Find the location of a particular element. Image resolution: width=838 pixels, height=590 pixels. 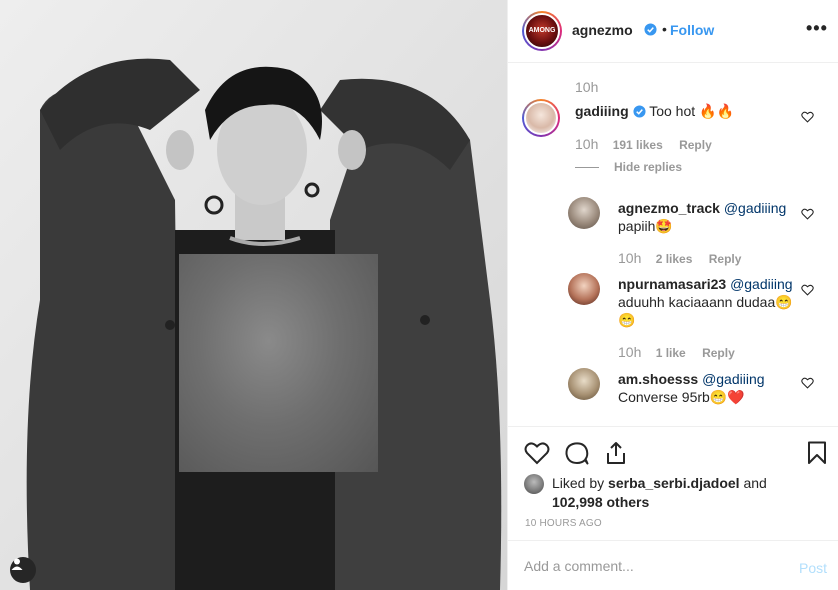

commenter-avatar is located at coordinates (541, 118).